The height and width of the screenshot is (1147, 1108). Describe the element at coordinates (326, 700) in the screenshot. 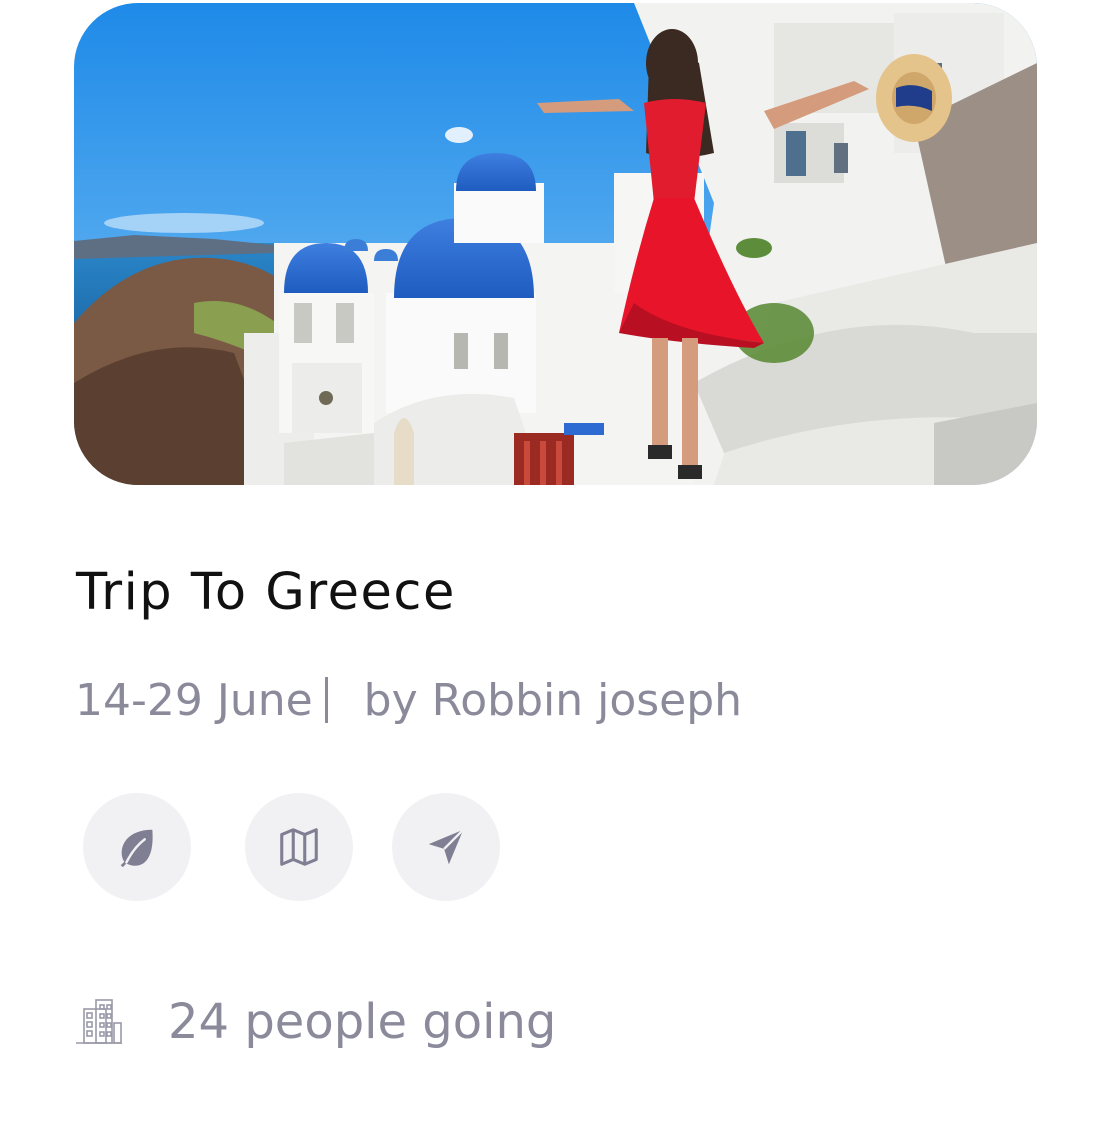

I see `meta-divider` at that location.